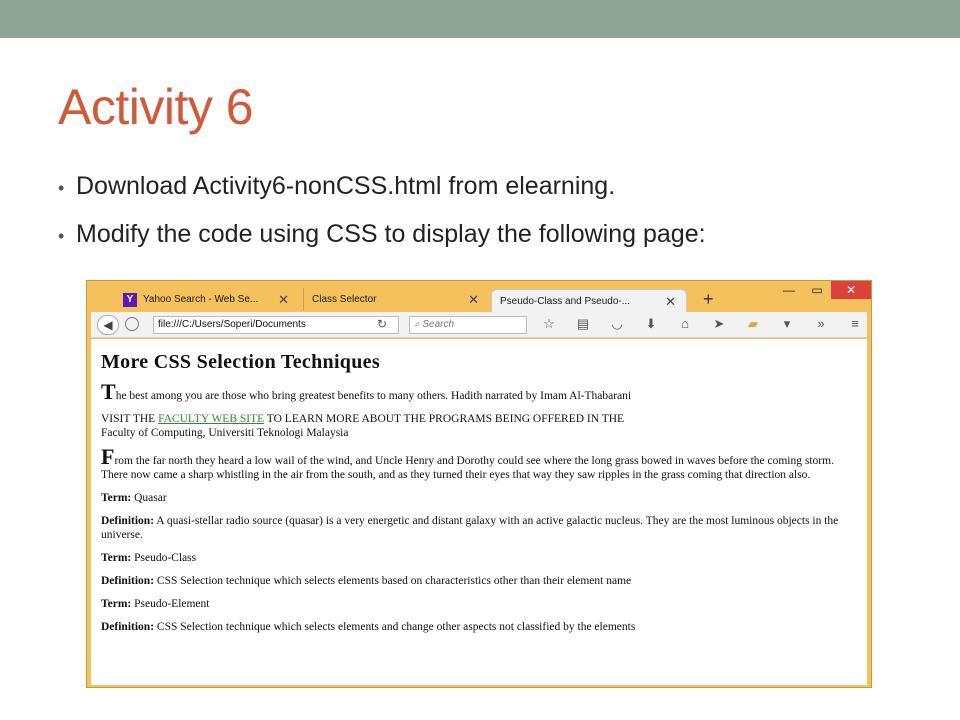 The height and width of the screenshot is (720, 960). What do you see at coordinates (108, 391) in the screenshot?
I see `dropcap: T` at bounding box center [108, 391].